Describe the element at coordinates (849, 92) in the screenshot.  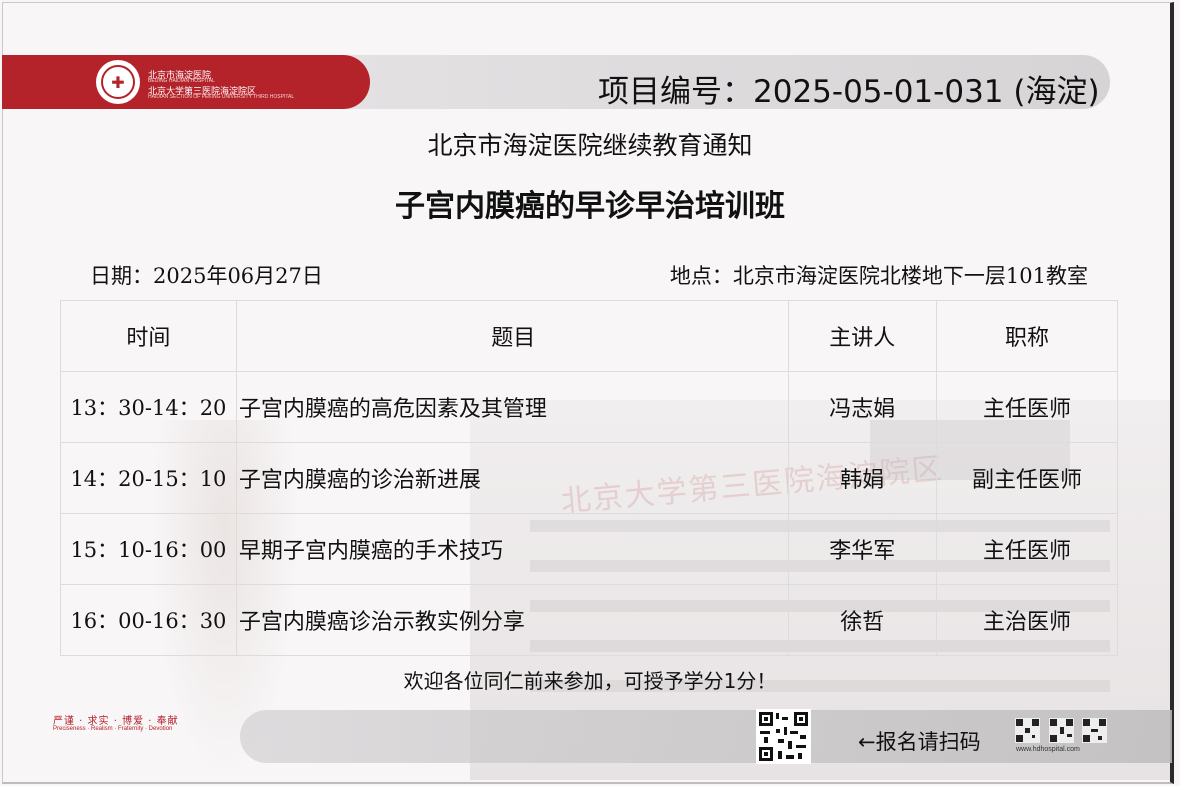
I see `project-number: 项目编号：2025-05-01-031 (海淀)` at that location.